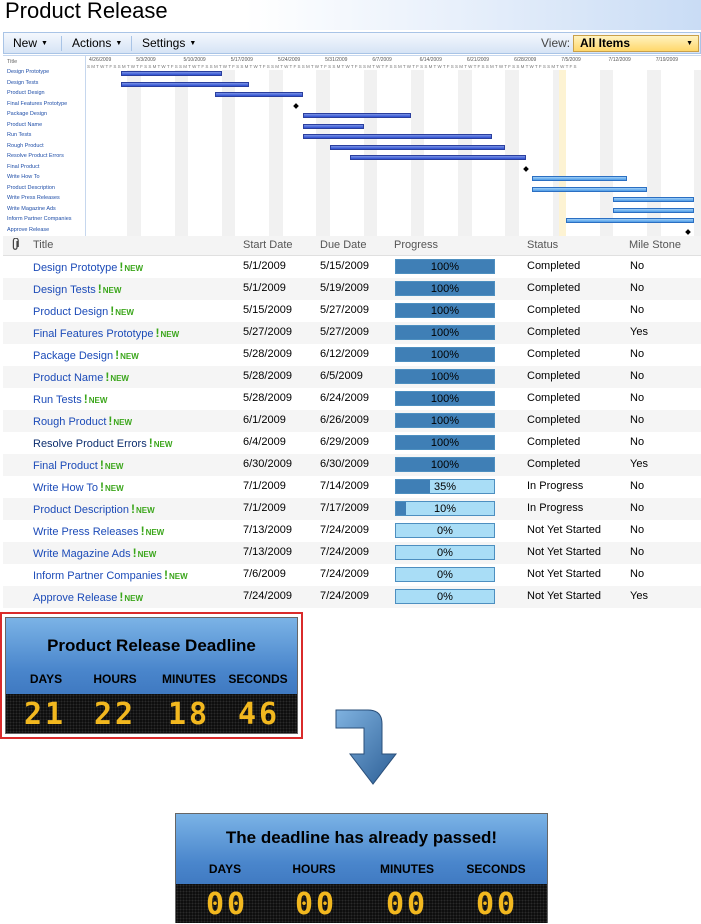  Describe the element at coordinates (267, 354) in the screenshot. I see `start-date-cell: 5/28/2009` at that location.